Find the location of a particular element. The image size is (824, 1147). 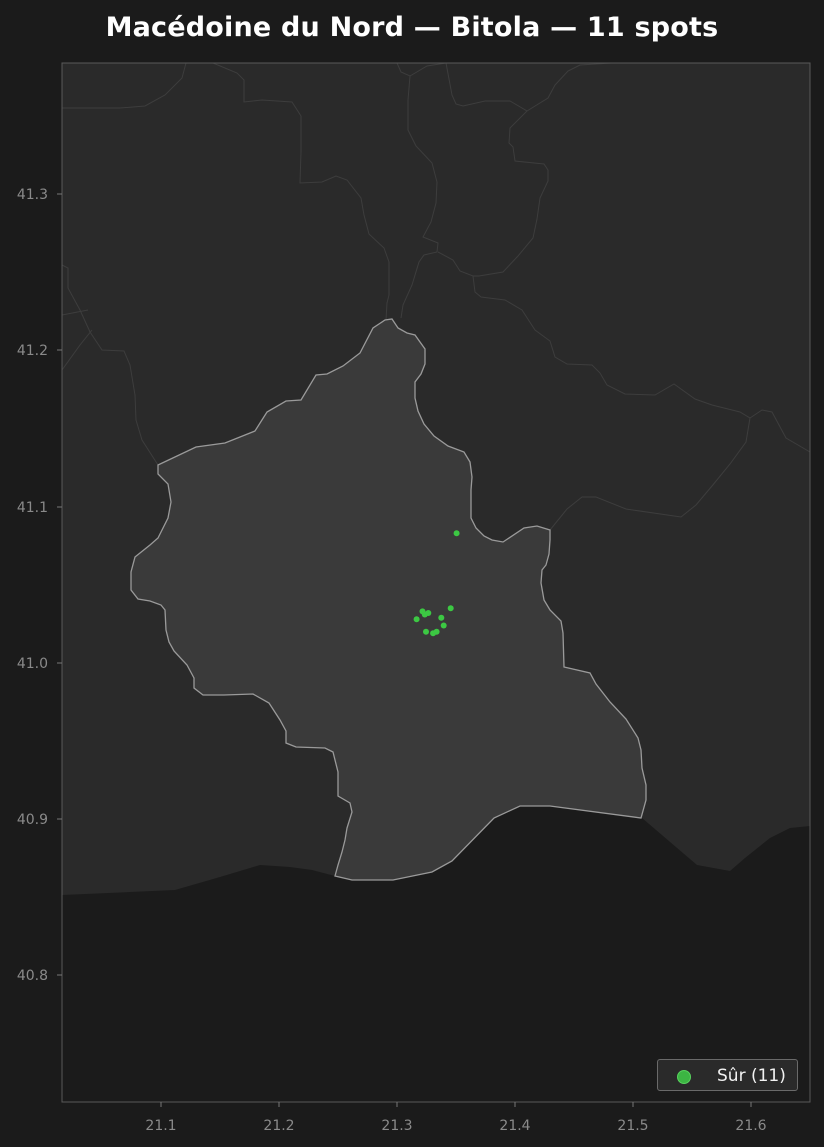

y-tick-2: 41.2 is located at coordinates (39, 351).